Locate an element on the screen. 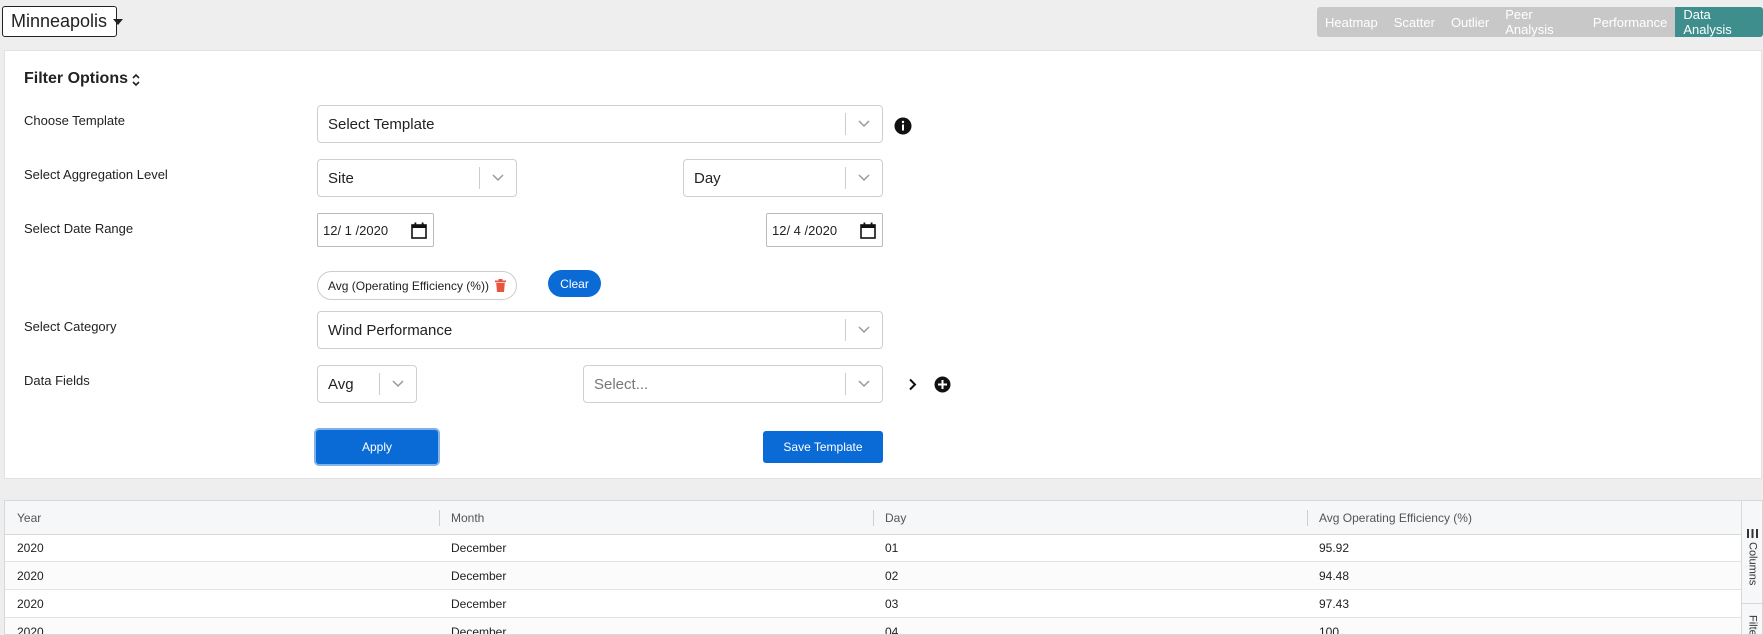 The height and width of the screenshot is (635, 1763). filters-tool-tab: Filters is located at coordinates (1752, 623).